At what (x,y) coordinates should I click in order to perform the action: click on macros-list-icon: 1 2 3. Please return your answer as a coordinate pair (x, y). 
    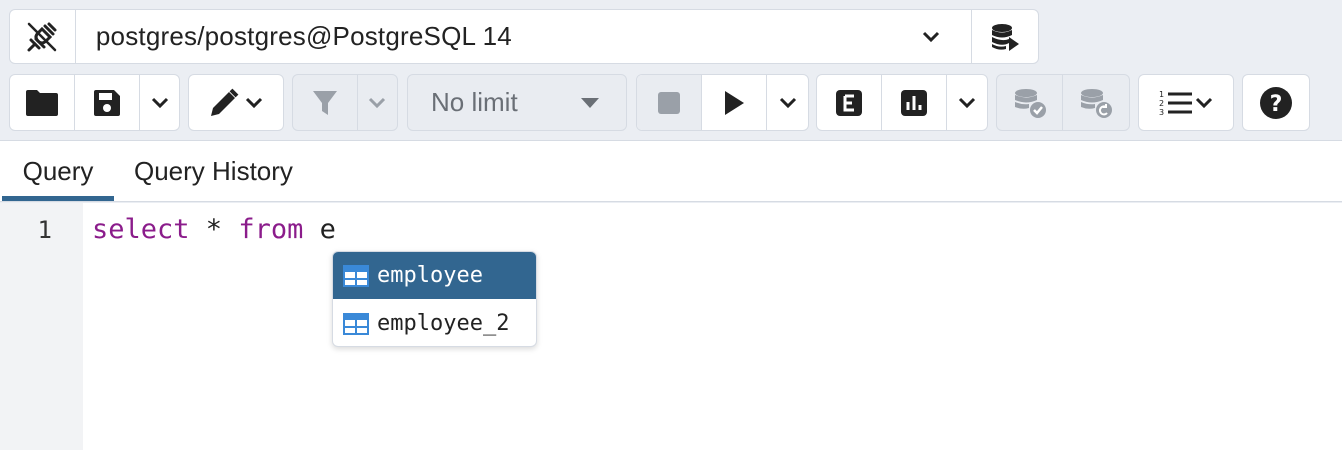
    Looking at the image, I should click on (1176, 103).